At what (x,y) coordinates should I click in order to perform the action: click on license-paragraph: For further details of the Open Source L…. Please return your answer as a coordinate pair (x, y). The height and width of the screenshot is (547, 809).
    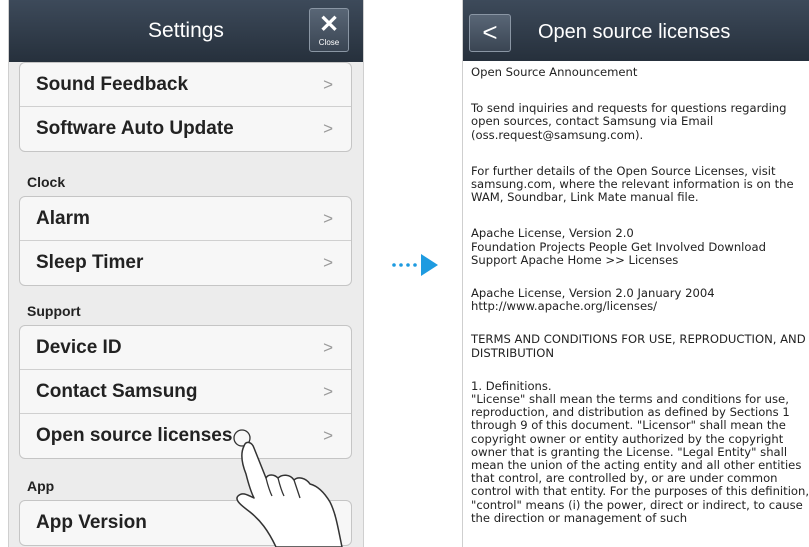
    Looking at the image, I should click on (632, 184).